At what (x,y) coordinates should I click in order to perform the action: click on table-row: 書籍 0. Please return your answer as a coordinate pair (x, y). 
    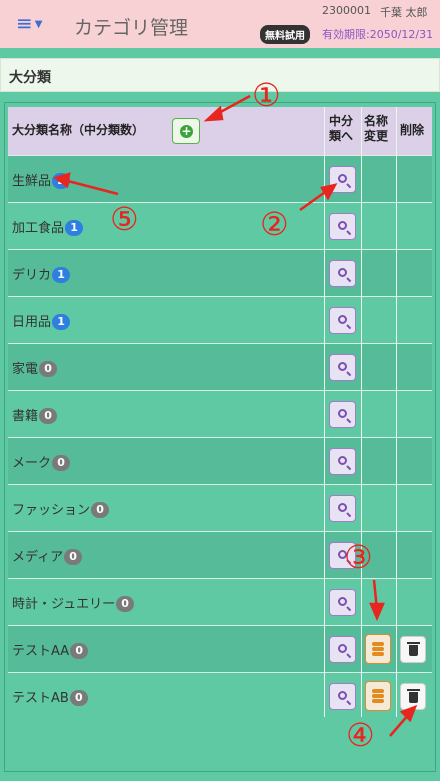
    Looking at the image, I should click on (220, 413).